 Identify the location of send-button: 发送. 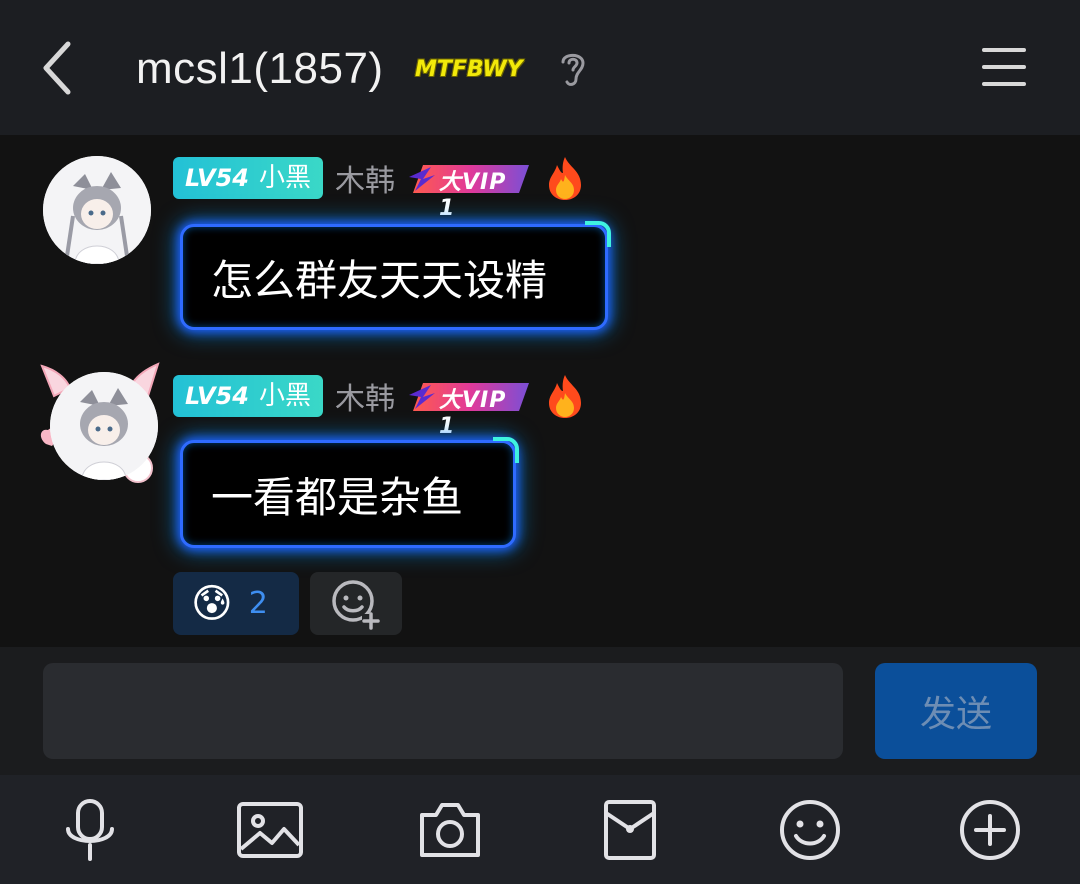
(956, 711).